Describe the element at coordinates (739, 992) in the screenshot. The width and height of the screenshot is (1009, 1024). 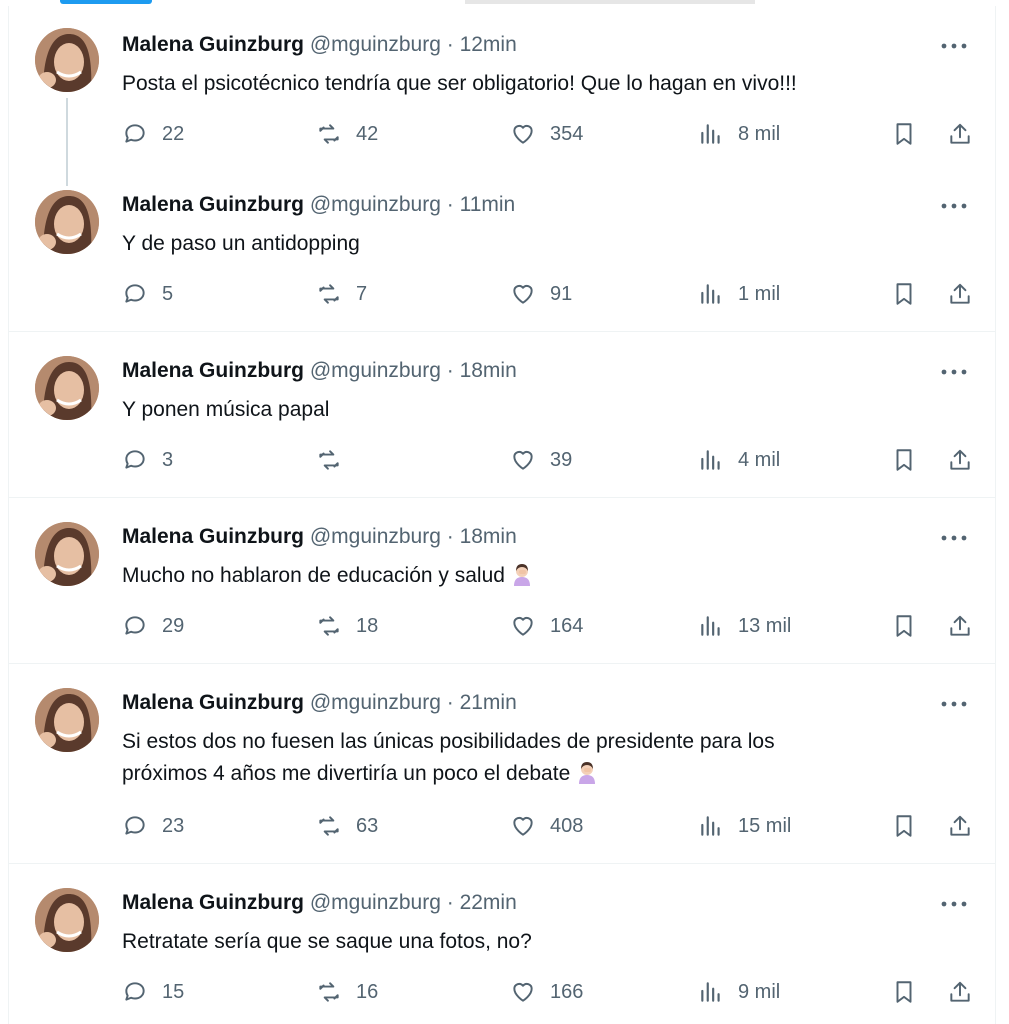
I see `views-button: 9 mil` at that location.